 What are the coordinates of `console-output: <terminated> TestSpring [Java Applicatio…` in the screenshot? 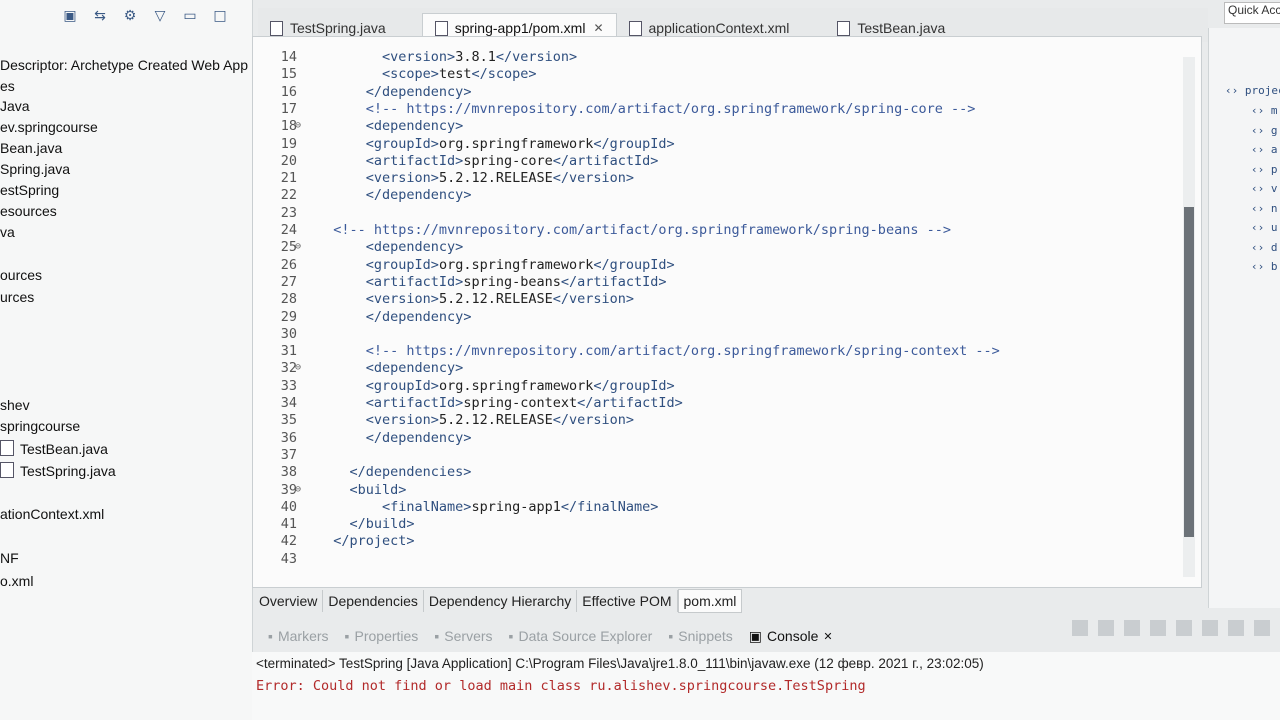 It's located at (766, 686).